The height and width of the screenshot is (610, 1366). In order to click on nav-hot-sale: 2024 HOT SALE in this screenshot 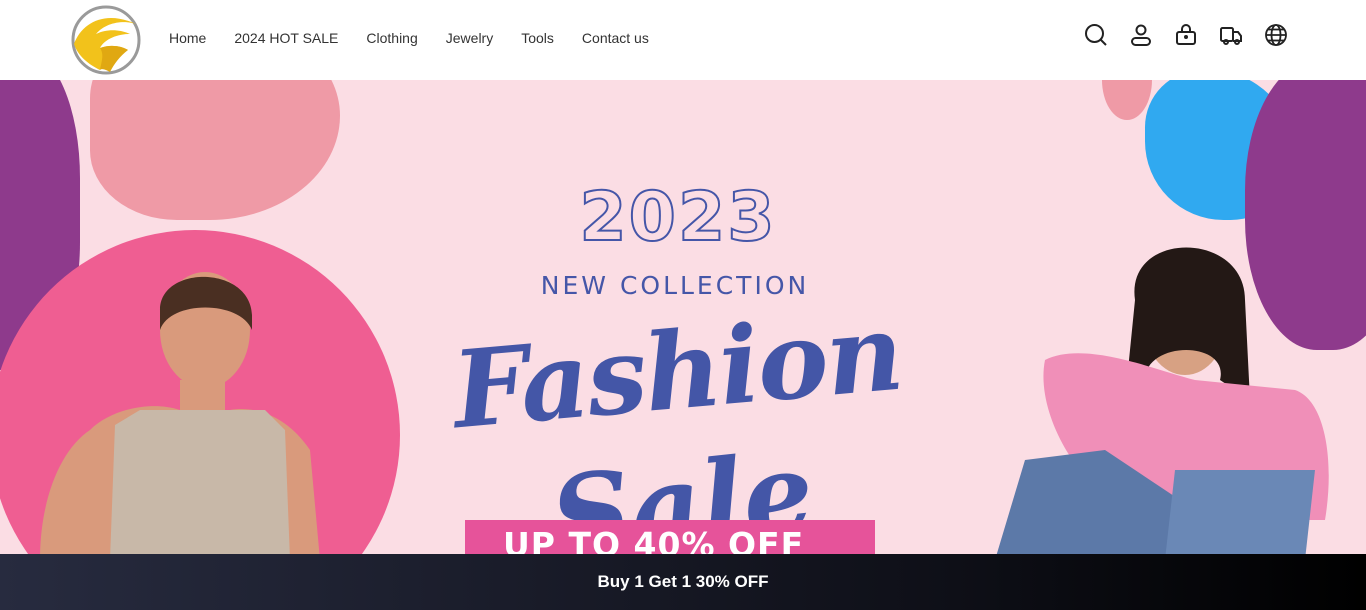, I will do `click(286, 38)`.